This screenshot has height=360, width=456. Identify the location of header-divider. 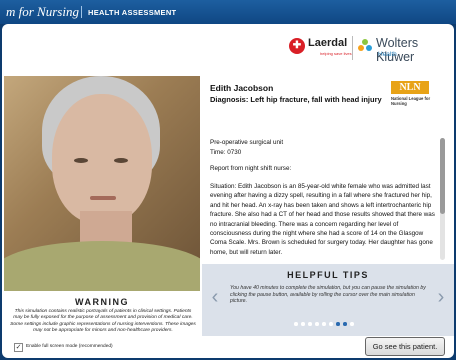
(81, 12).